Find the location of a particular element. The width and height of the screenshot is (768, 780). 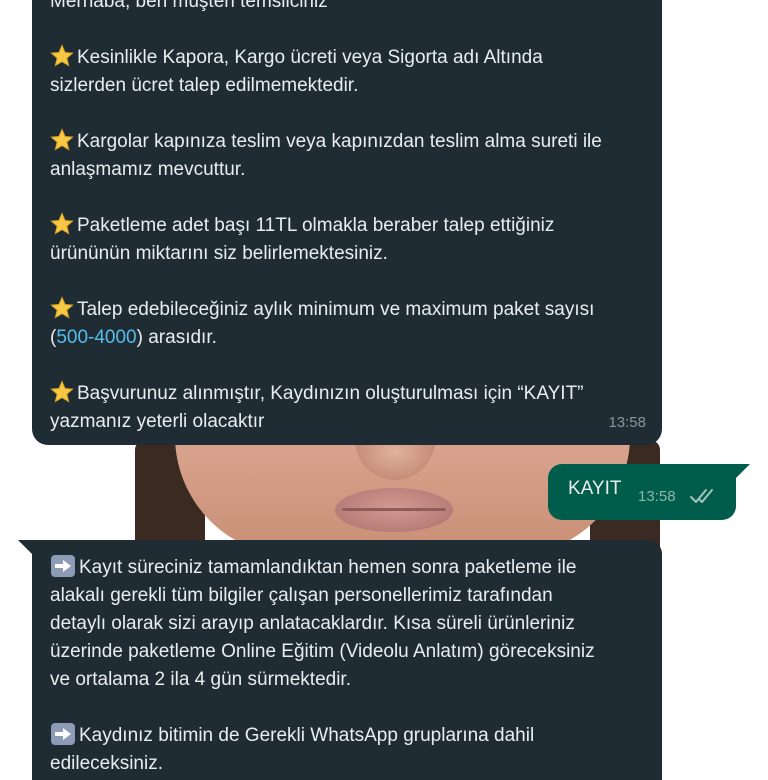

outgoing-bubble-tail is located at coordinates (743, 471).